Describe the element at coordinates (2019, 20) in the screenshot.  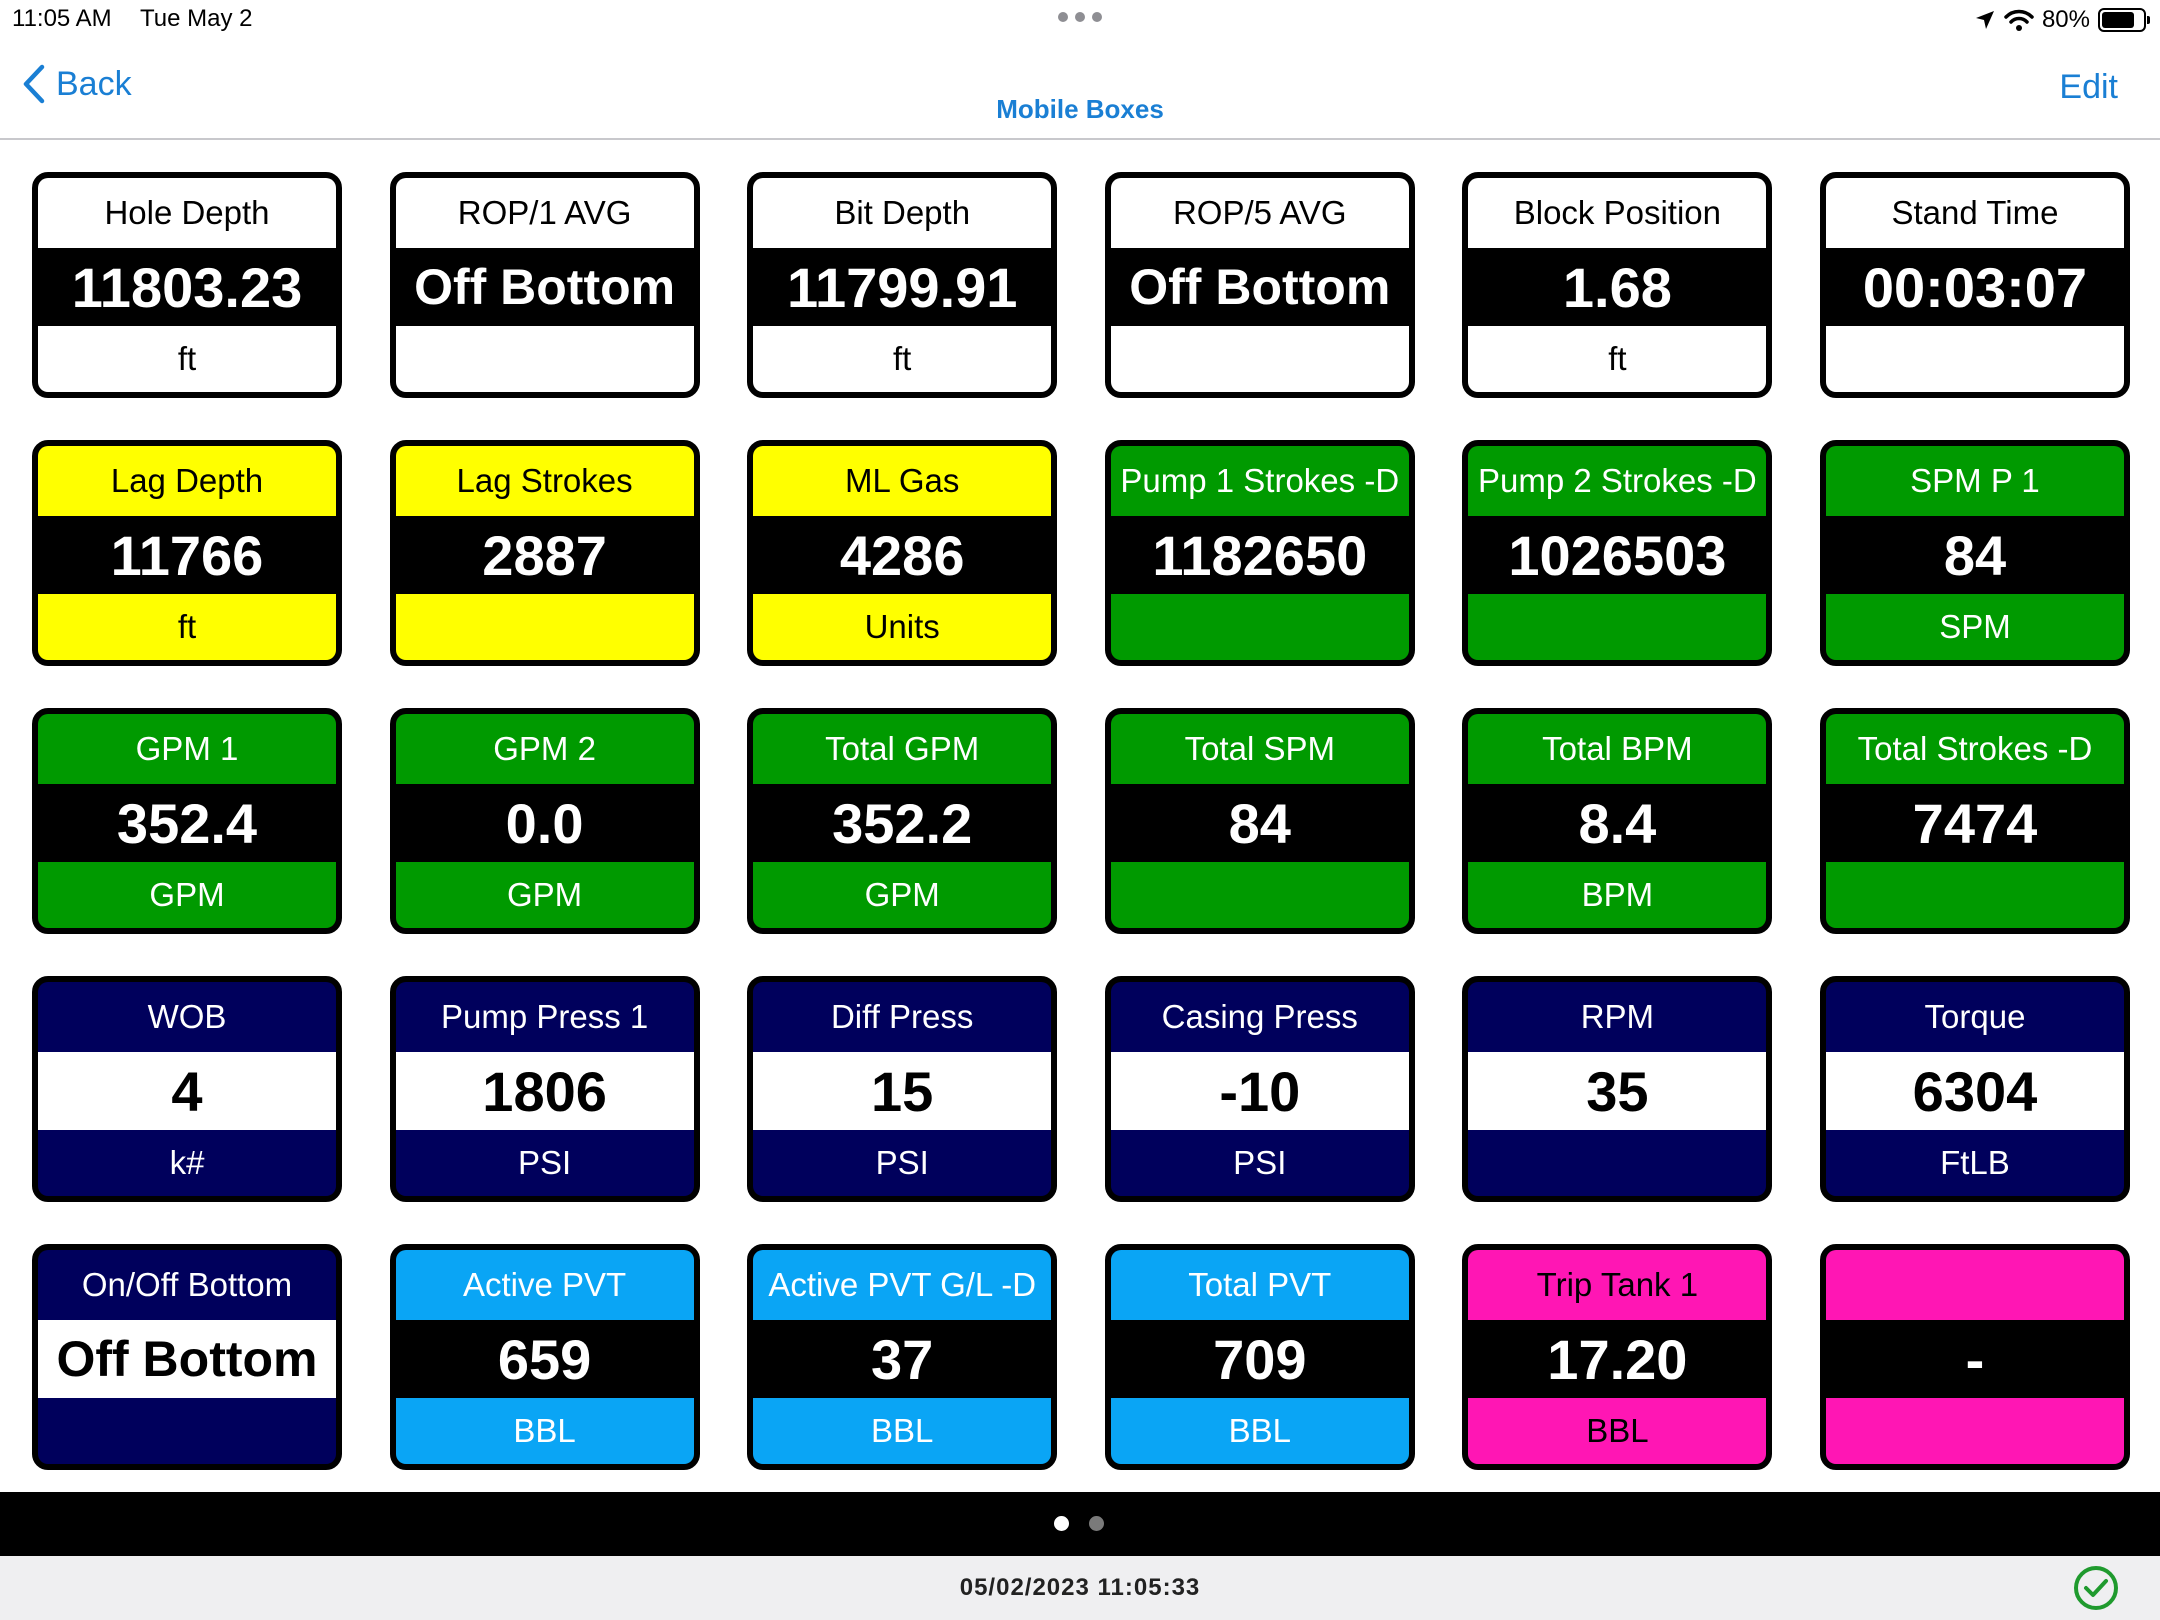
I see `wifi-icon` at that location.